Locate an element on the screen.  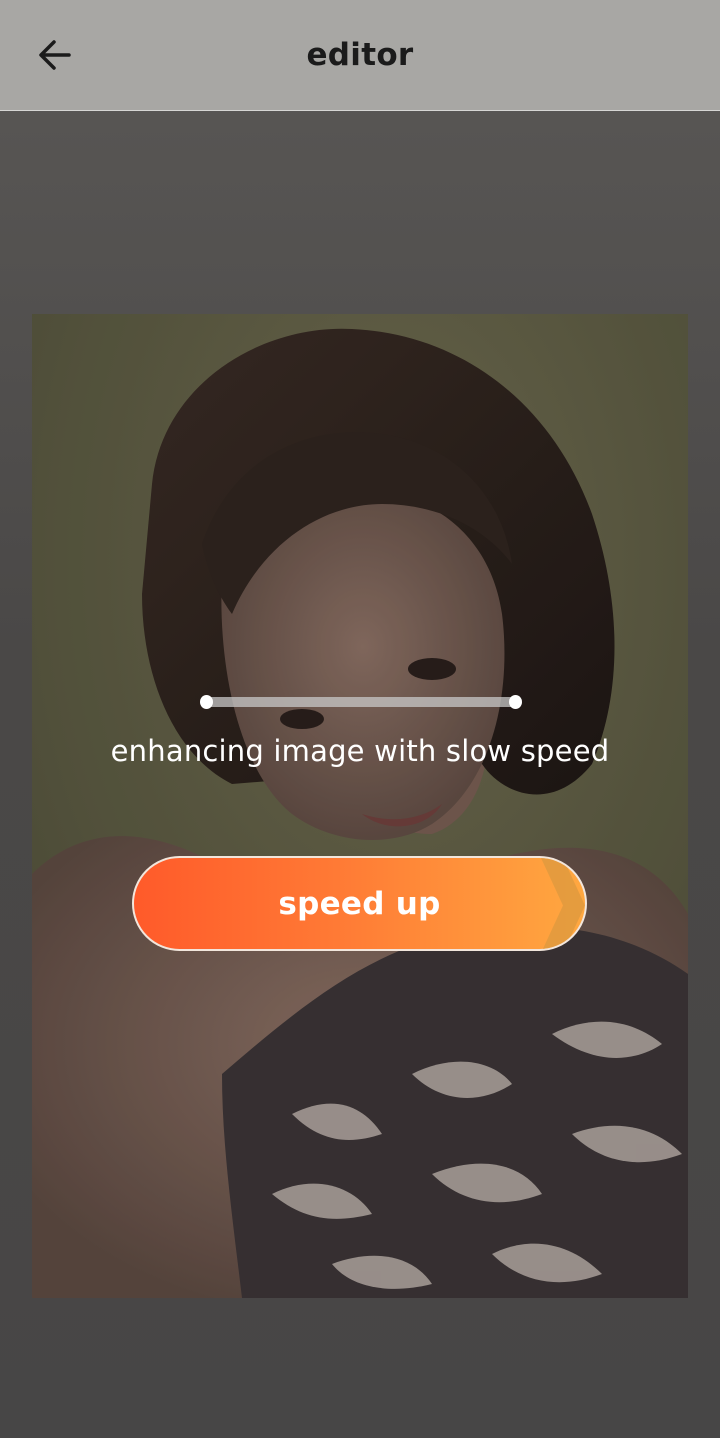
speed-up-label: speed up is located at coordinates (359, 903).